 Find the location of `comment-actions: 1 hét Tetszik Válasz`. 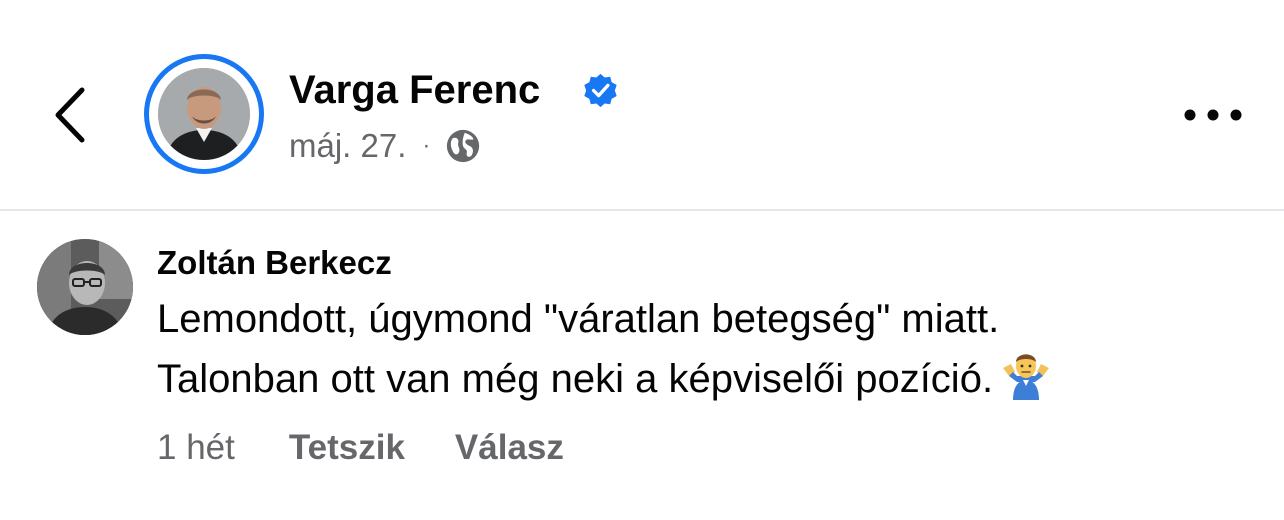

comment-actions: 1 hét Tetszik Válasz is located at coordinates (385, 448).